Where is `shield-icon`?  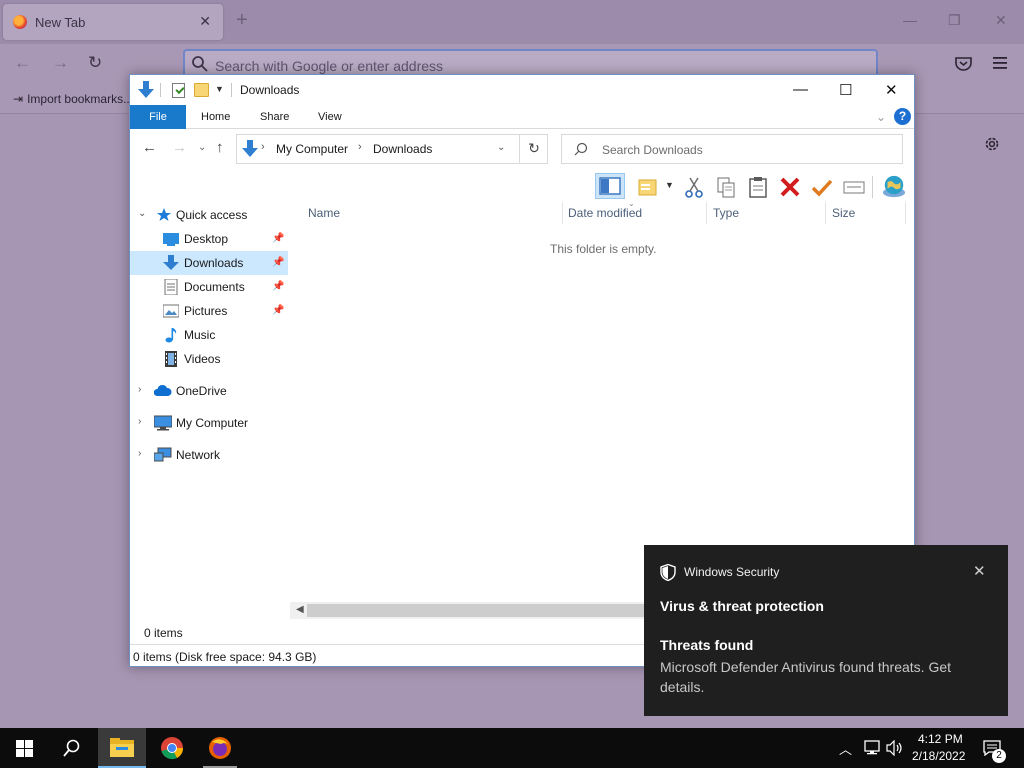
shield-icon is located at coordinates (668, 572).